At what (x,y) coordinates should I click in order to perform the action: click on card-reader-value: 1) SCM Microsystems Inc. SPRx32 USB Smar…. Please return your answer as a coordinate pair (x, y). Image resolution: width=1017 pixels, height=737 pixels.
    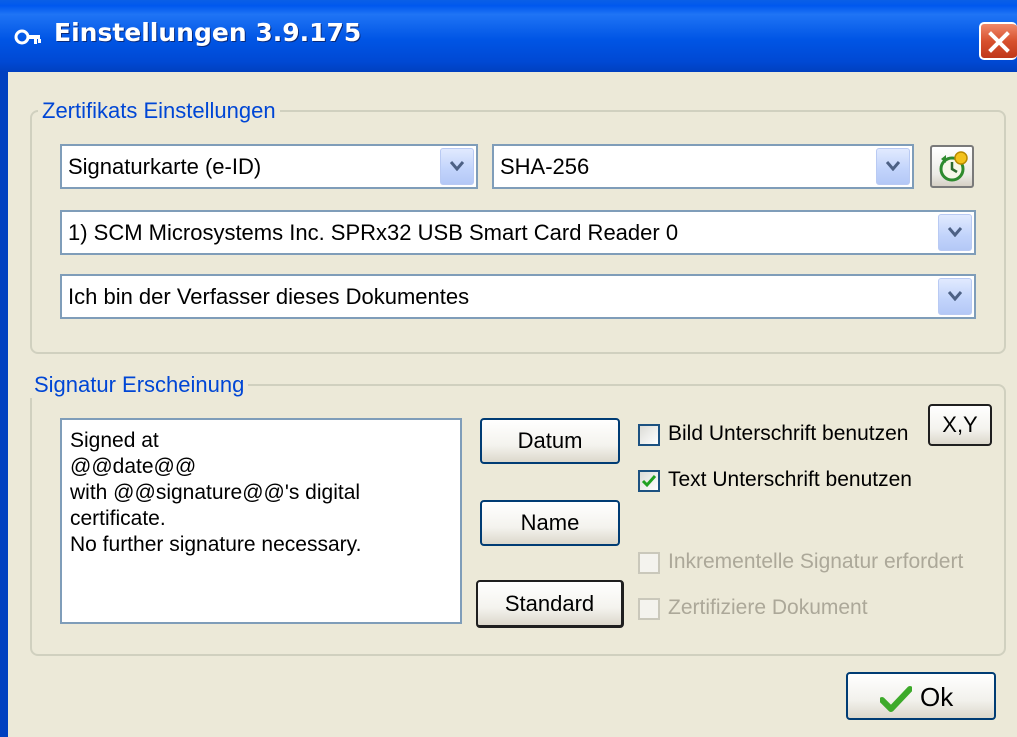
    Looking at the image, I should click on (373, 232).